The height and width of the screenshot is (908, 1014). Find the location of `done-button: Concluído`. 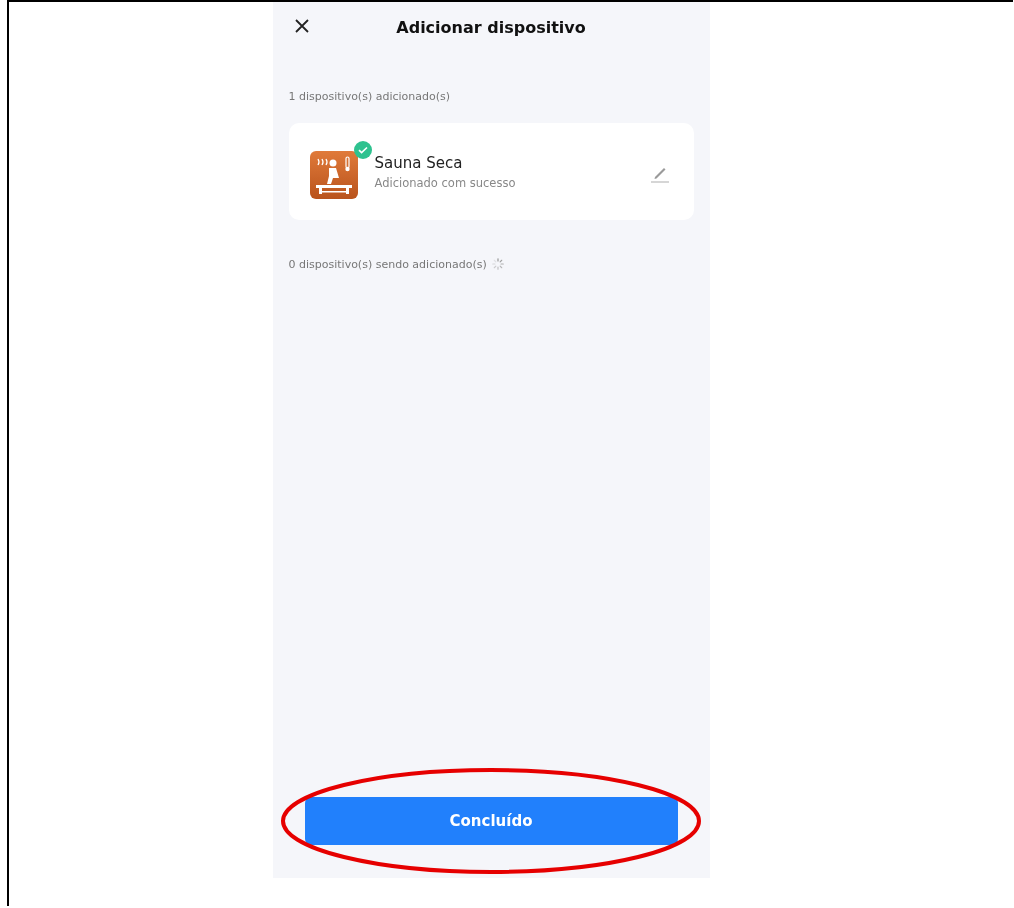

done-button: Concluído is located at coordinates (491, 821).